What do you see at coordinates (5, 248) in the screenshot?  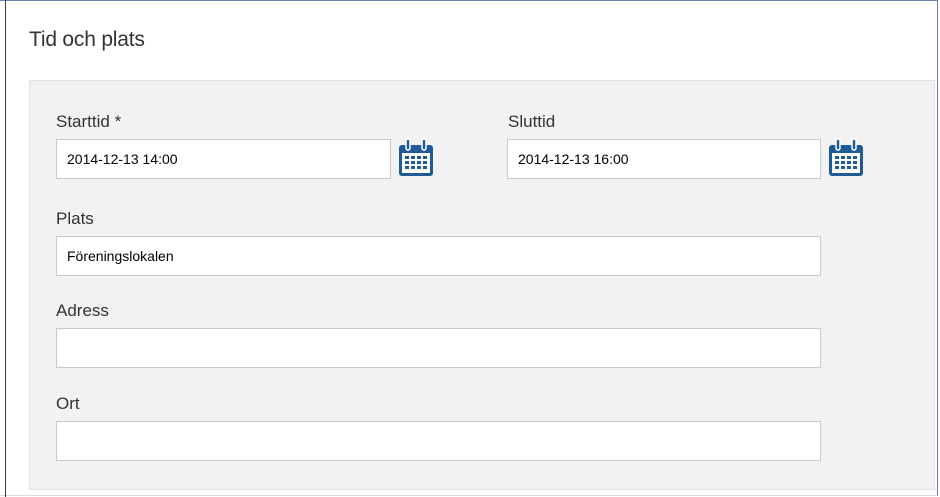 I see `left-edge-divider` at bounding box center [5, 248].